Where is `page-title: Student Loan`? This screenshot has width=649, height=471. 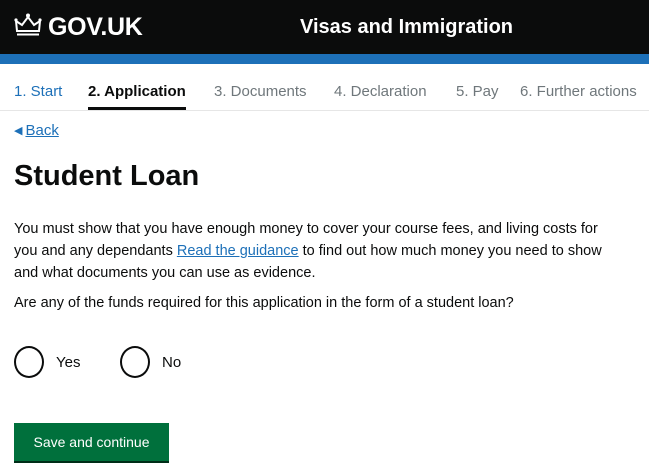
page-title: Student Loan is located at coordinates (107, 176).